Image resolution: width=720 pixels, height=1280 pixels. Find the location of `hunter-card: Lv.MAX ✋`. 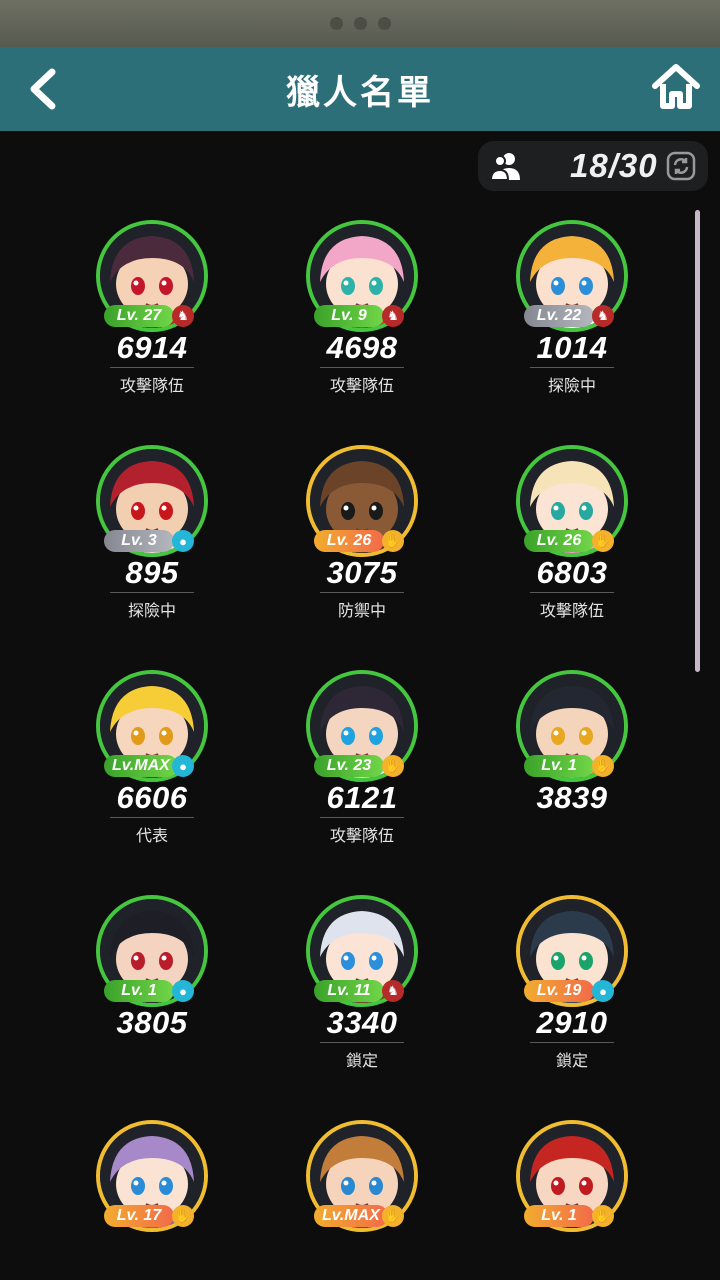

hunter-card: Lv.MAX ✋ is located at coordinates (362, 1170).